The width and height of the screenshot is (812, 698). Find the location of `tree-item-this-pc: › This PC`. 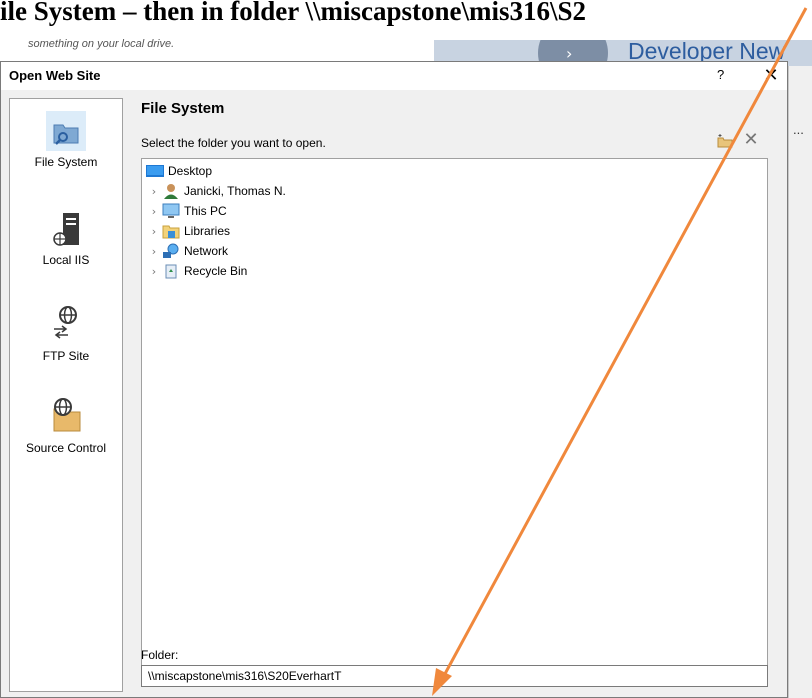

tree-item-this-pc: › This PC is located at coordinates (186, 211).